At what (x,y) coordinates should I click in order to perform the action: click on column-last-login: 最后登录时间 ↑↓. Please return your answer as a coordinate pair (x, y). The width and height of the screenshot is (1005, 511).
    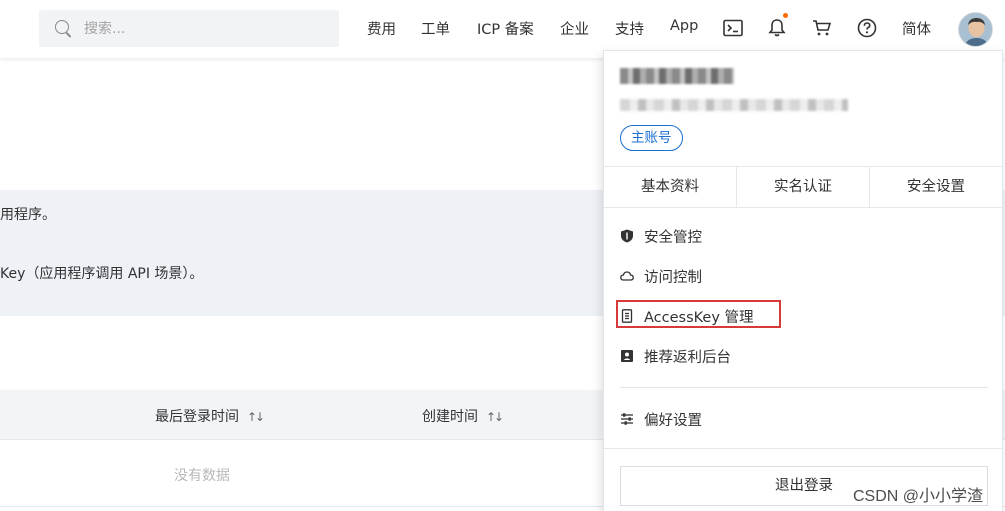
    Looking at the image, I should click on (210, 416).